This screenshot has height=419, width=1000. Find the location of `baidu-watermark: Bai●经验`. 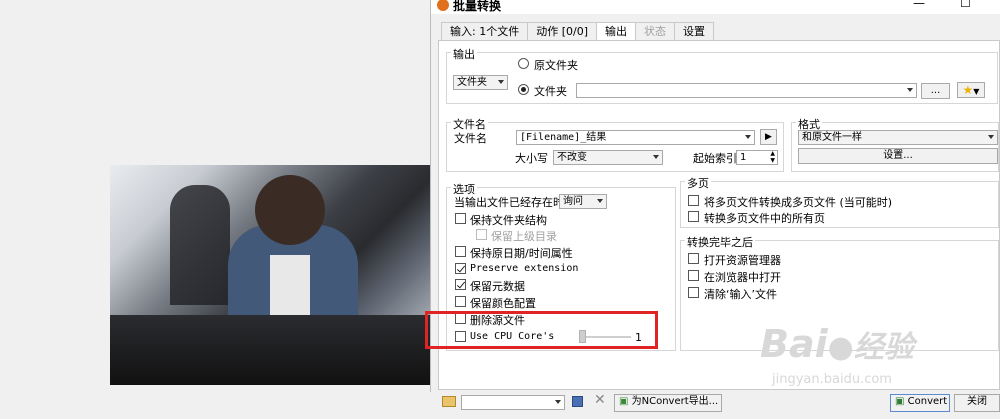

baidu-watermark: Bai●经验 is located at coordinates (837, 344).